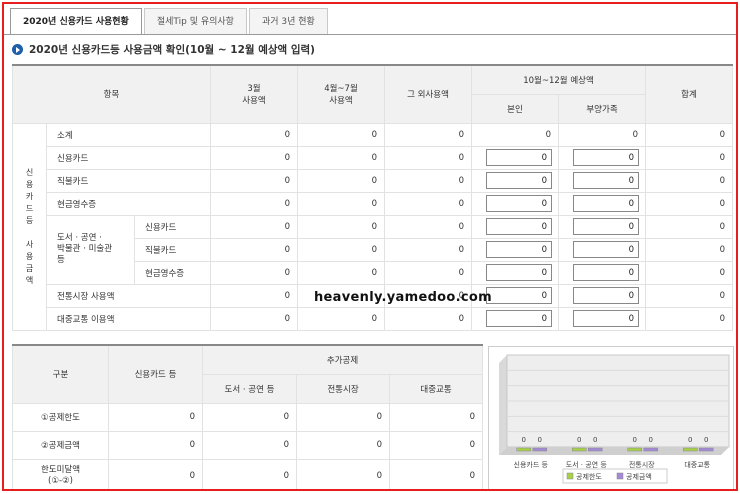  Describe the element at coordinates (370, 34) in the screenshot. I see `tab-underline` at that location.